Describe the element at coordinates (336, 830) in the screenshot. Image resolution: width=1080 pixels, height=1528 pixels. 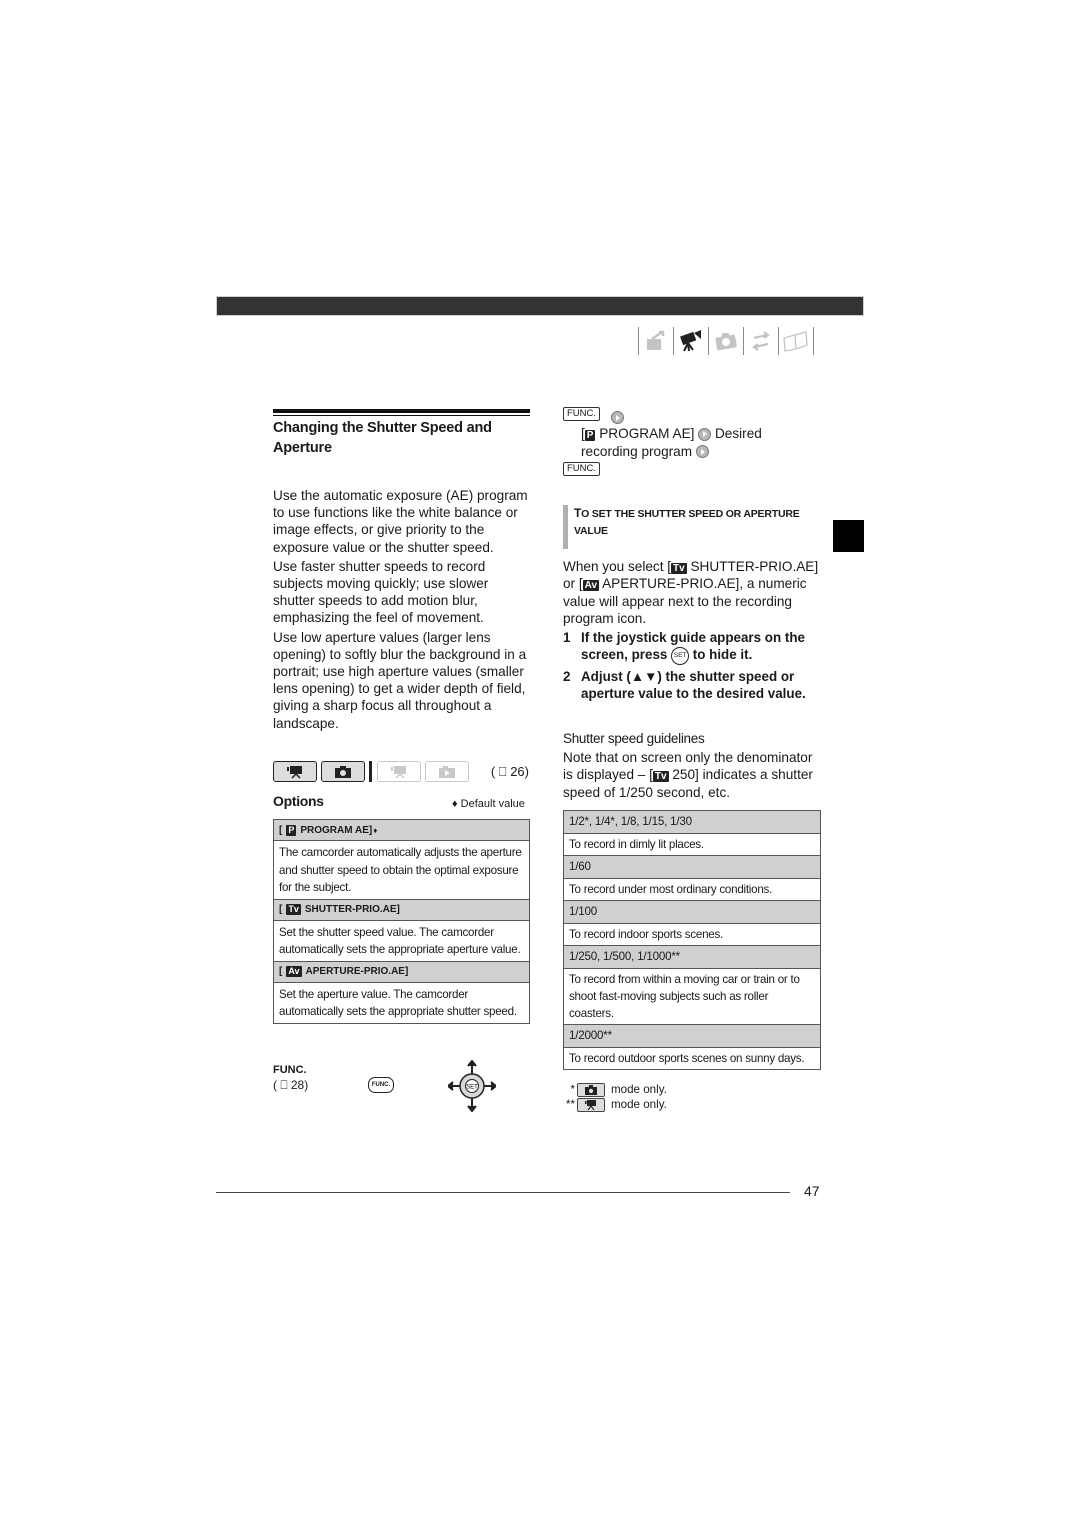
I see `option-name: PROGRAM AE]` at that location.